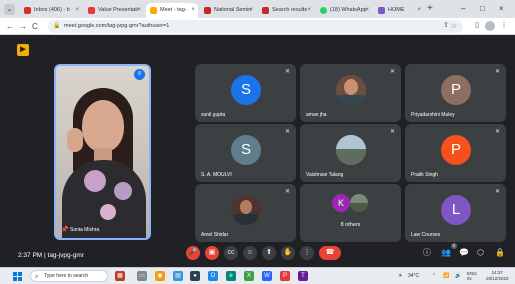 This screenshot has width=515, height=284. What do you see at coordinates (231, 276) in the screenshot?
I see `edge-icon: e` at bounding box center [231, 276].